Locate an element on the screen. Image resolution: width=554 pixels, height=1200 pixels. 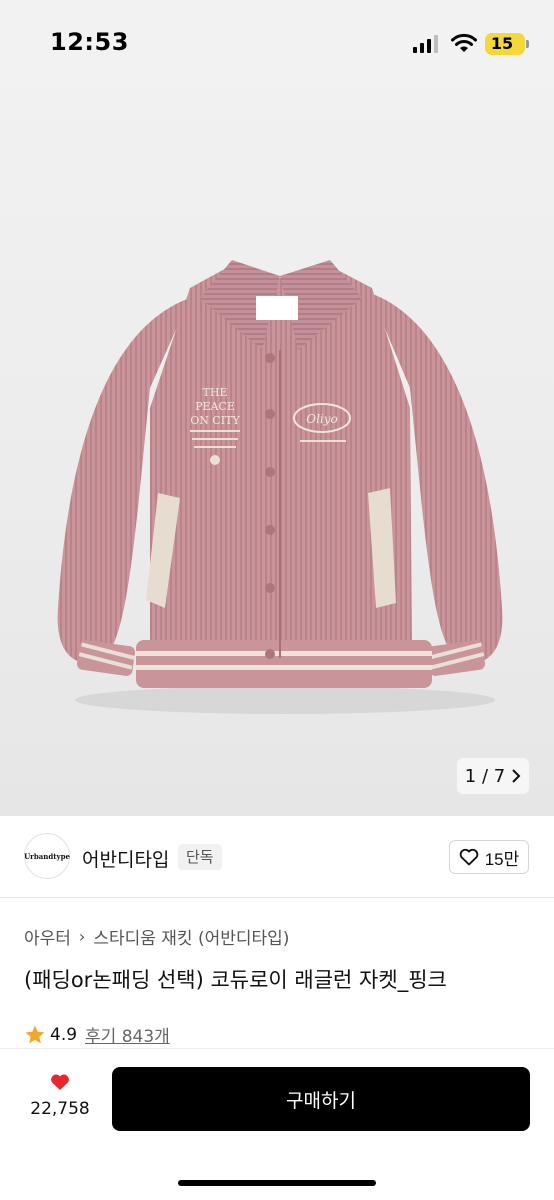
heart-filled-icon is located at coordinates (60, 1082).